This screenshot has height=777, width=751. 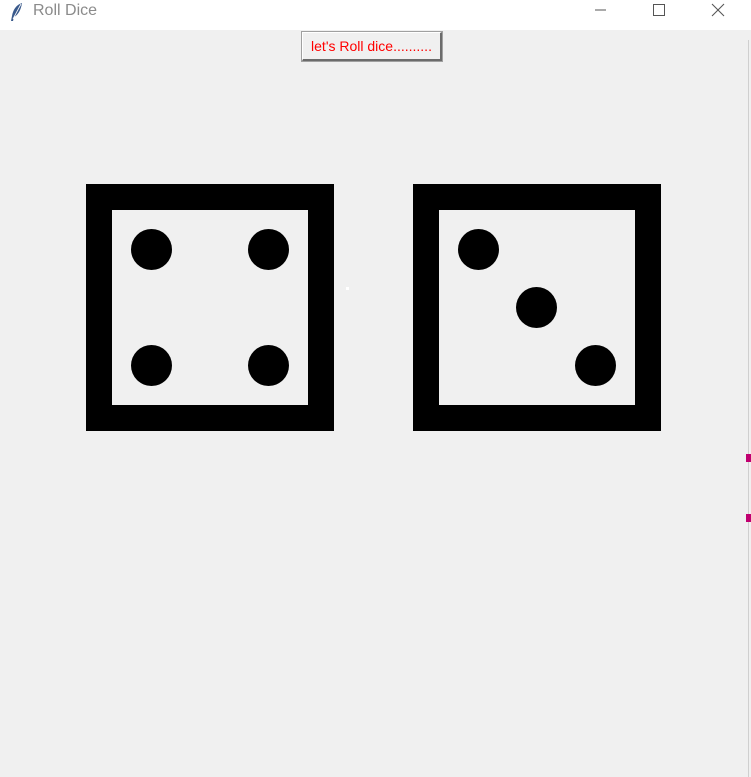 I want to click on close-button, so click(x=718, y=12).